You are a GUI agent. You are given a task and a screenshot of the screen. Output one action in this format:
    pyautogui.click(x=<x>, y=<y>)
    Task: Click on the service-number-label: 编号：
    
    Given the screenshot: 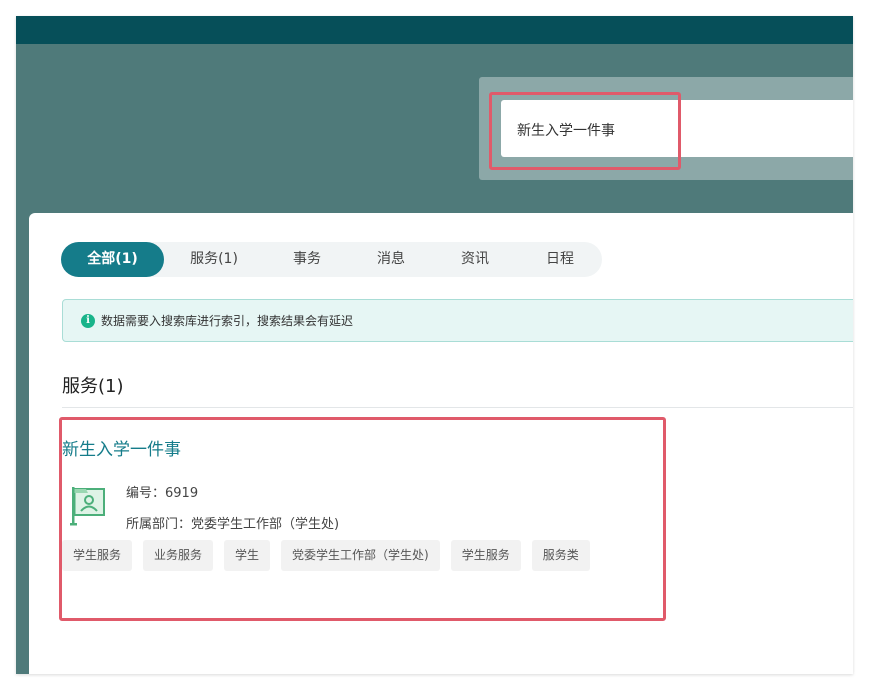 What is the action you would take?
    pyautogui.click(x=146, y=493)
    